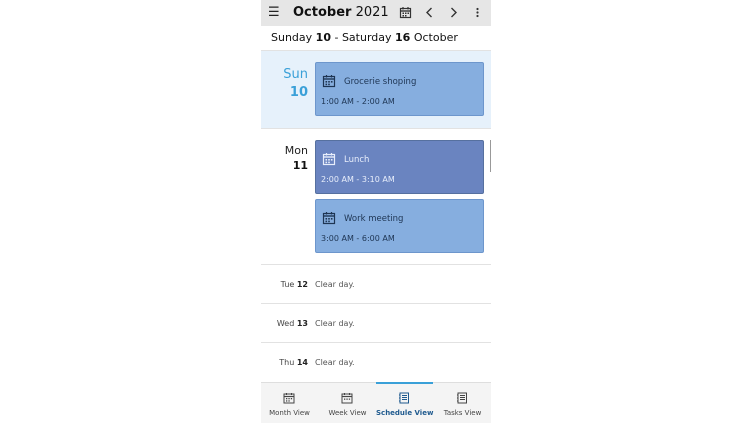  Describe the element at coordinates (403, 37) in the screenshot. I see `range-end-num: 16` at that location.